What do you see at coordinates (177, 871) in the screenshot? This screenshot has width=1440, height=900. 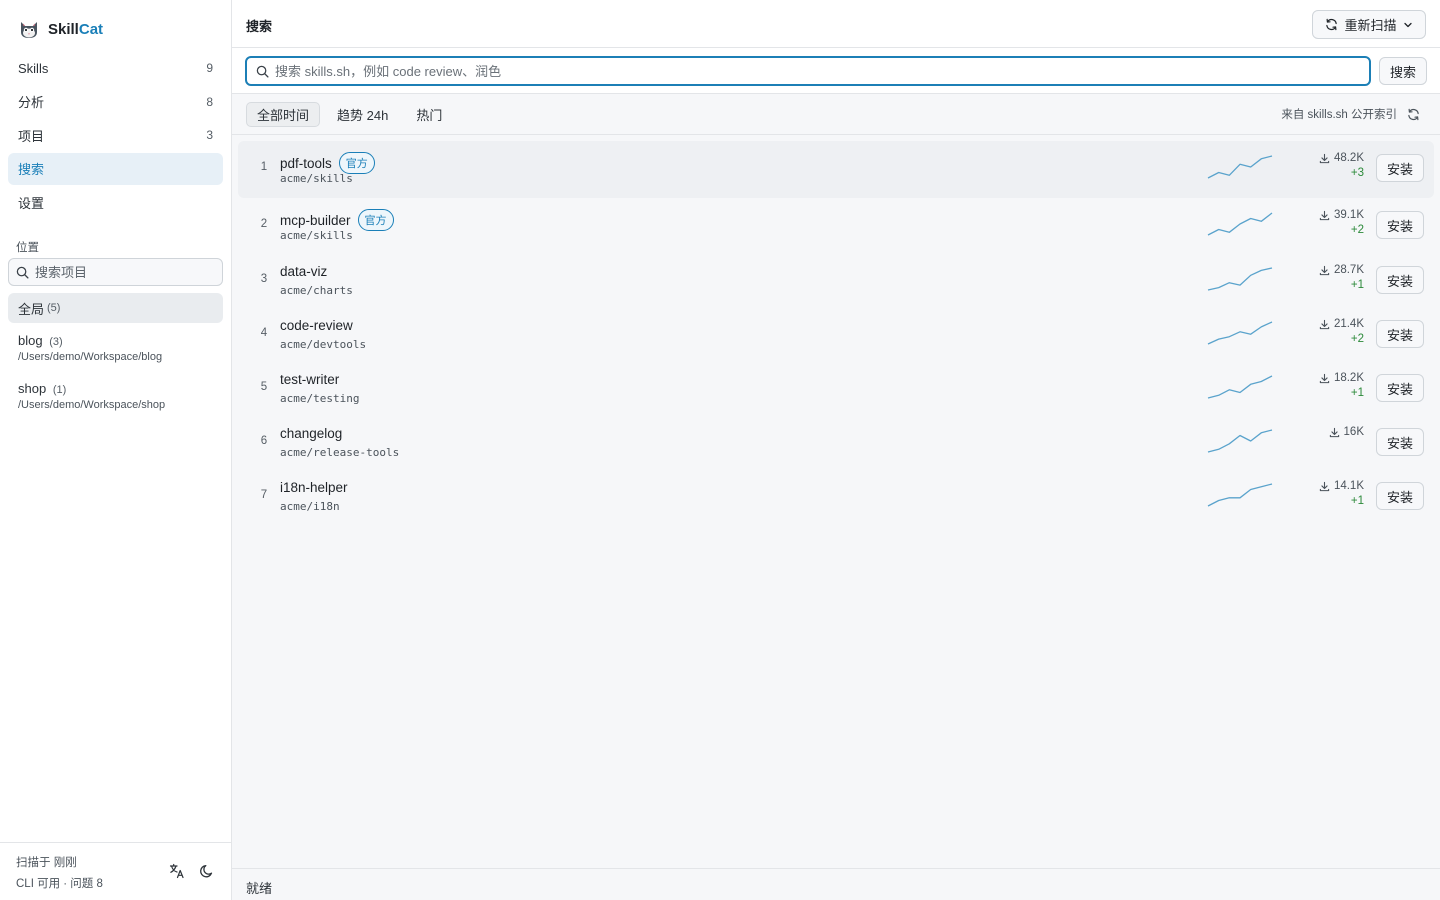 I see `translate-icon` at bounding box center [177, 871].